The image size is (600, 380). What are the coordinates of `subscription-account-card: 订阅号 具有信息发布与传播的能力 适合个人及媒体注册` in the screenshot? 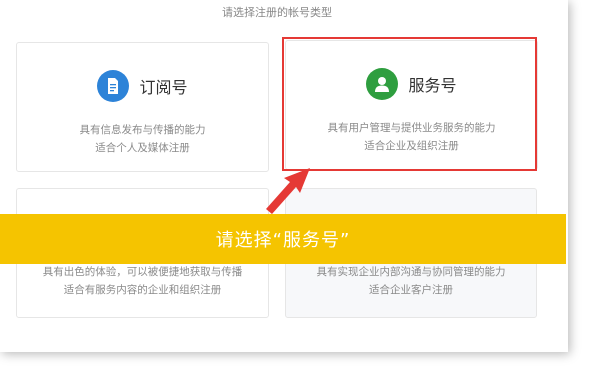 It's located at (142, 107).